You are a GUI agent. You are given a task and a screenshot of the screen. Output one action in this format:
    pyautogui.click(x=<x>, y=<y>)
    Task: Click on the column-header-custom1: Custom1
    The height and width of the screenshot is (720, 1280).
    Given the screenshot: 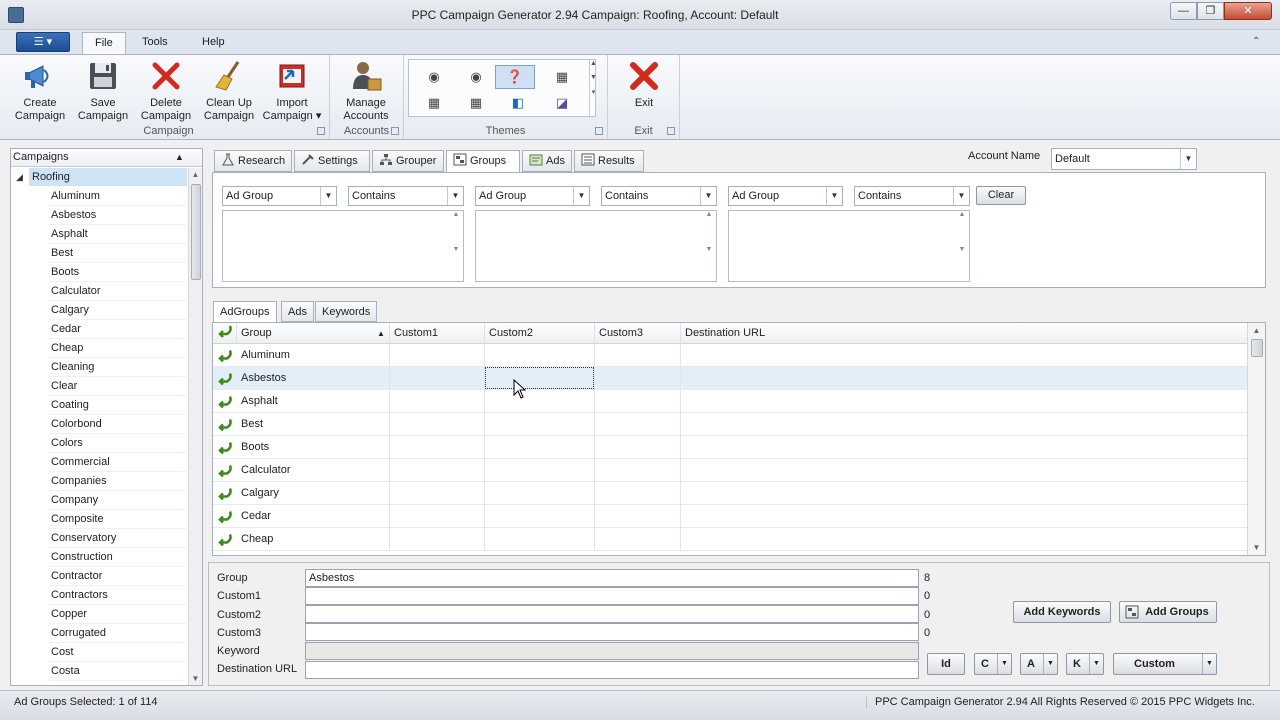 What is the action you would take?
    pyautogui.click(x=437, y=333)
    